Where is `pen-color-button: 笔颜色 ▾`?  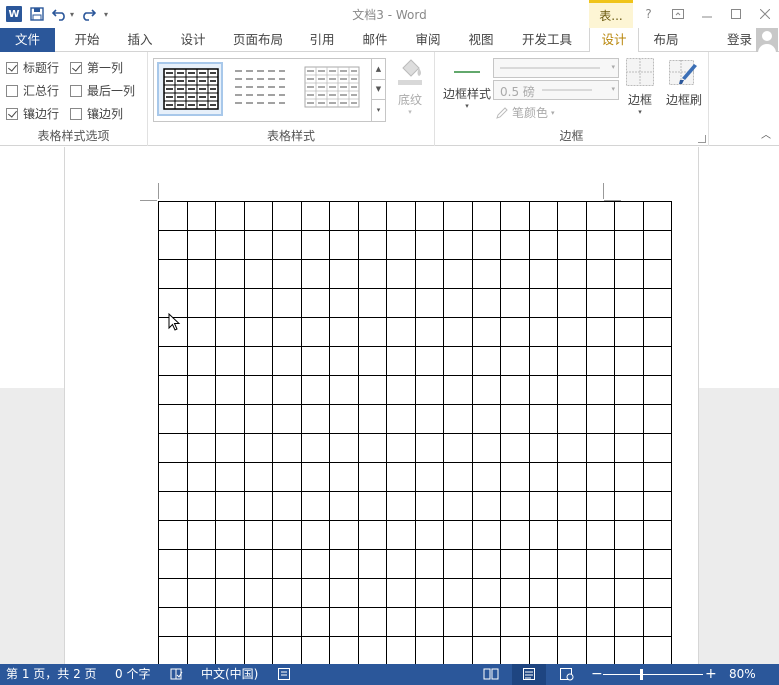 pen-color-button: 笔颜色 ▾ is located at coordinates (525, 112).